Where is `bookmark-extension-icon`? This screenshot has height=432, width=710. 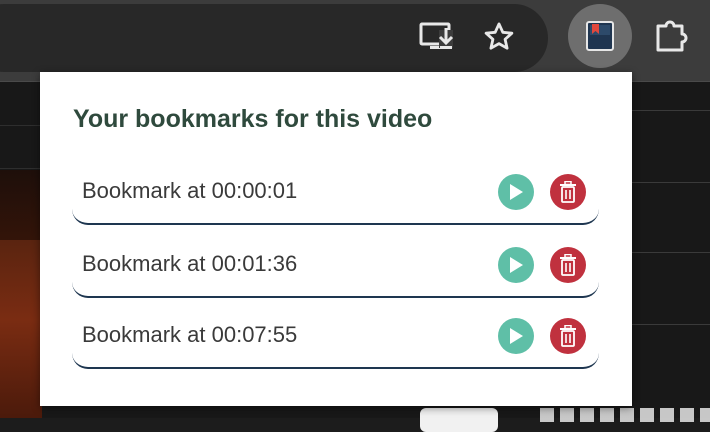
bookmark-extension-icon is located at coordinates (600, 36).